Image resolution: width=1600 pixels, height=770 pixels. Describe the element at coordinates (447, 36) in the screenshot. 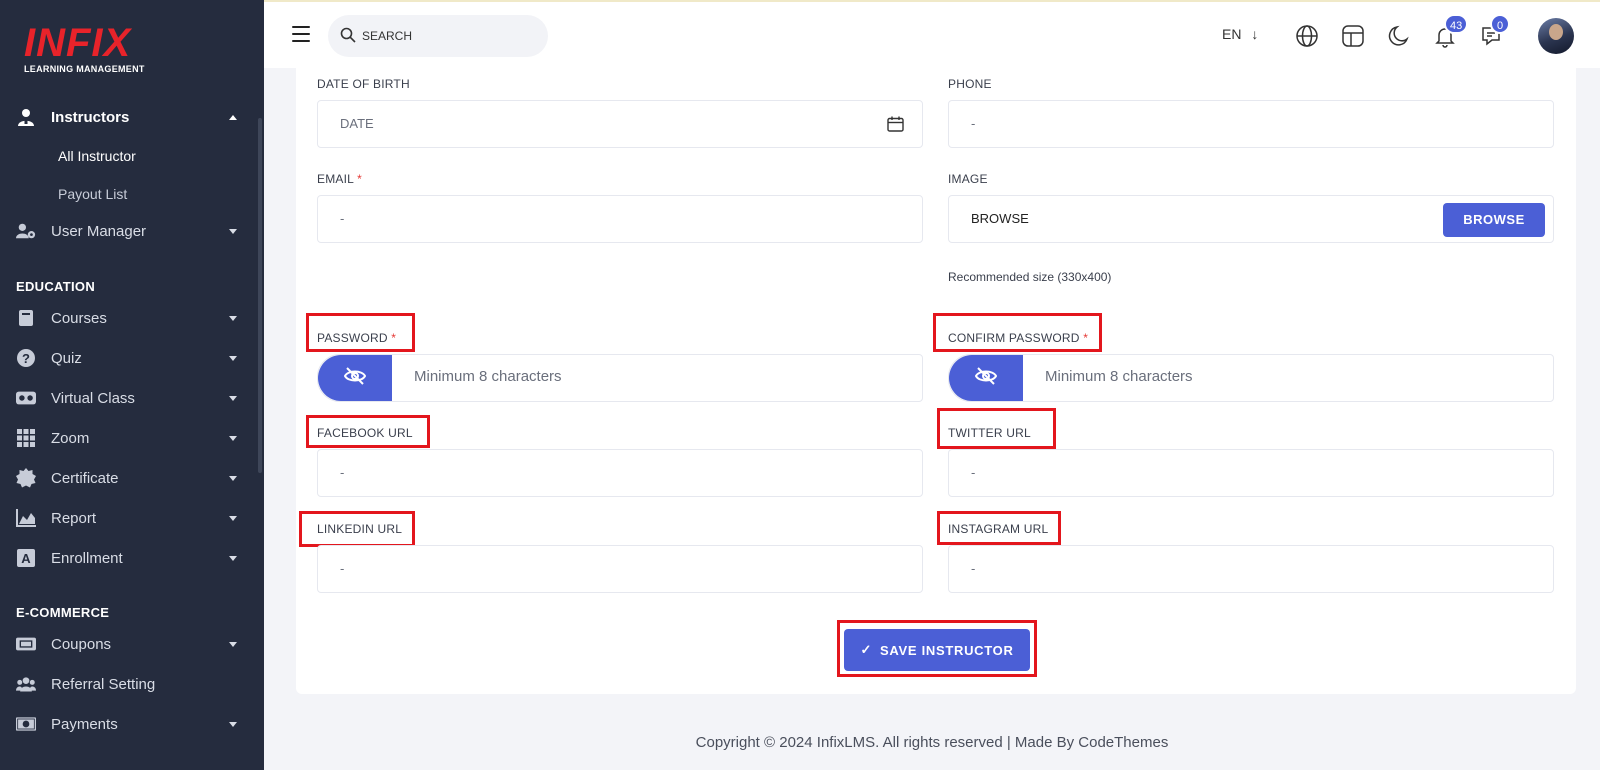

I see `search-input` at that location.